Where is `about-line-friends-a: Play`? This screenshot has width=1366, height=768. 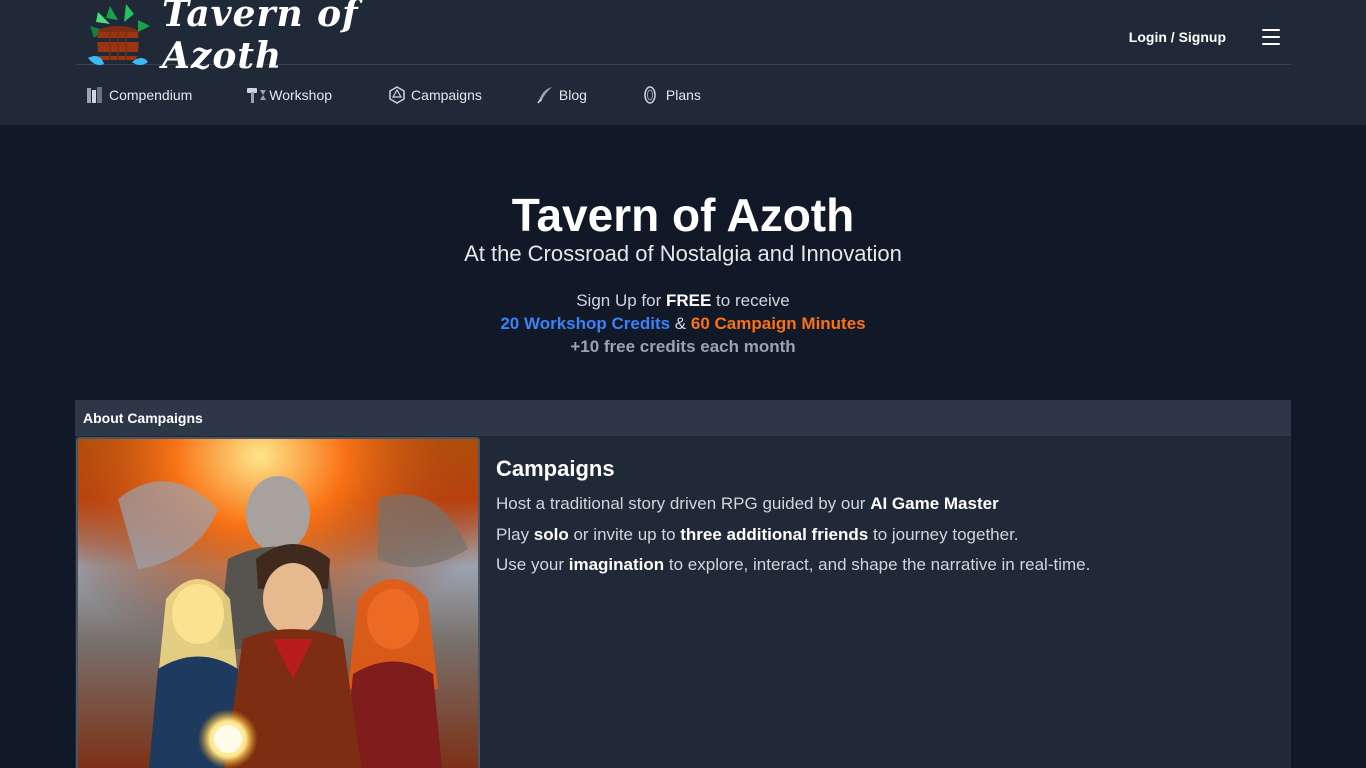 about-line-friends-a: Play is located at coordinates (515, 534).